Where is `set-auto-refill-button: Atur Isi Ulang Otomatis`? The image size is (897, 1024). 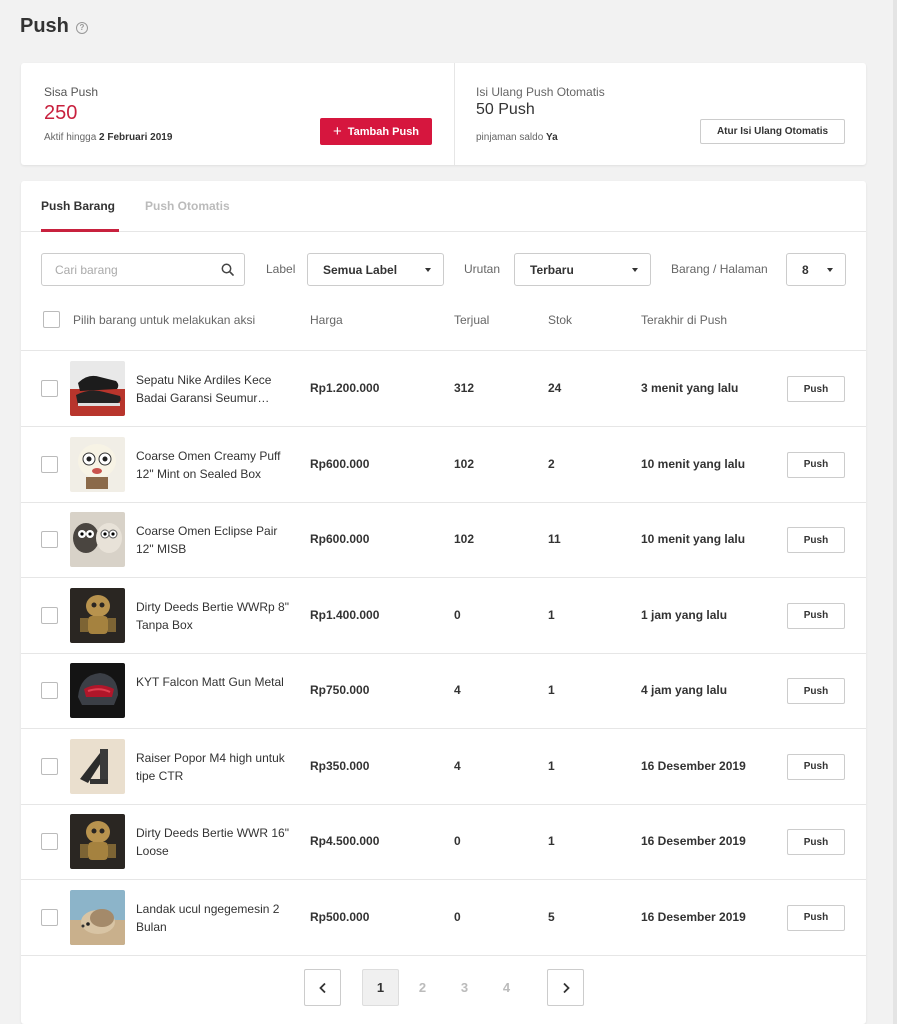 set-auto-refill-button: Atur Isi Ulang Otomatis is located at coordinates (772, 131).